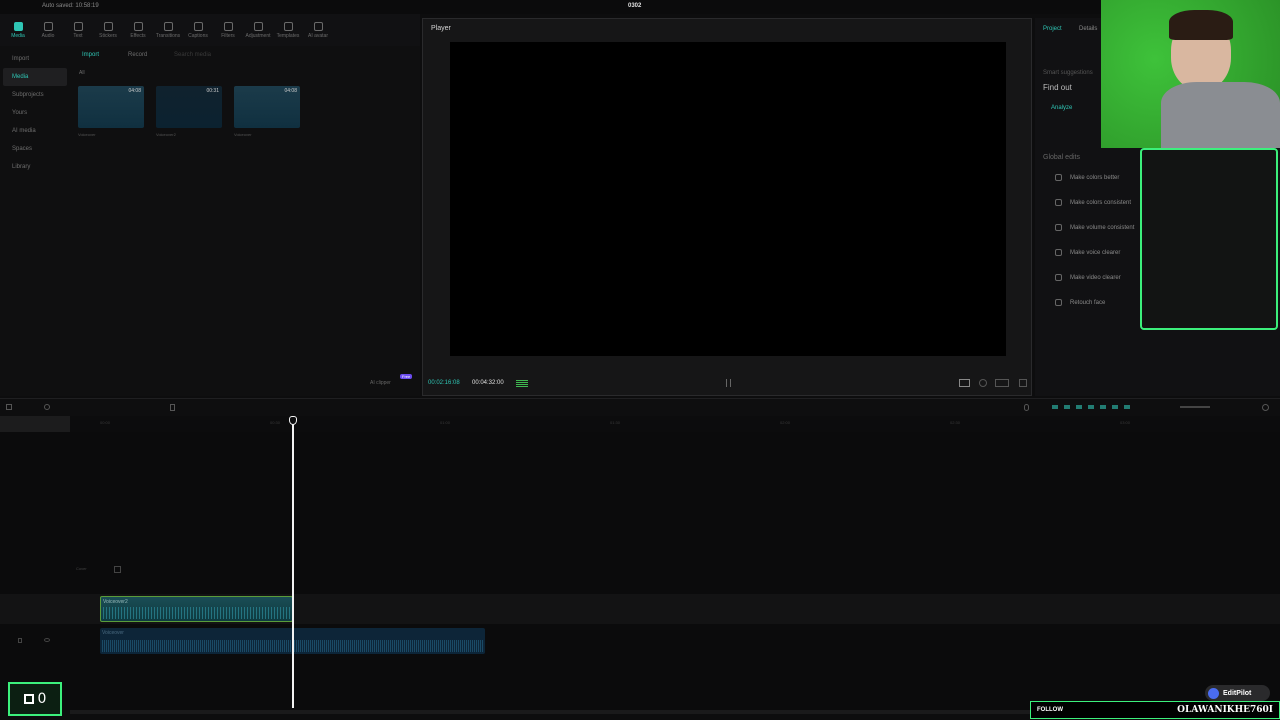 This screenshot has height=720, width=1280. What do you see at coordinates (47, 407) in the screenshot?
I see `undo-icon` at bounding box center [47, 407].